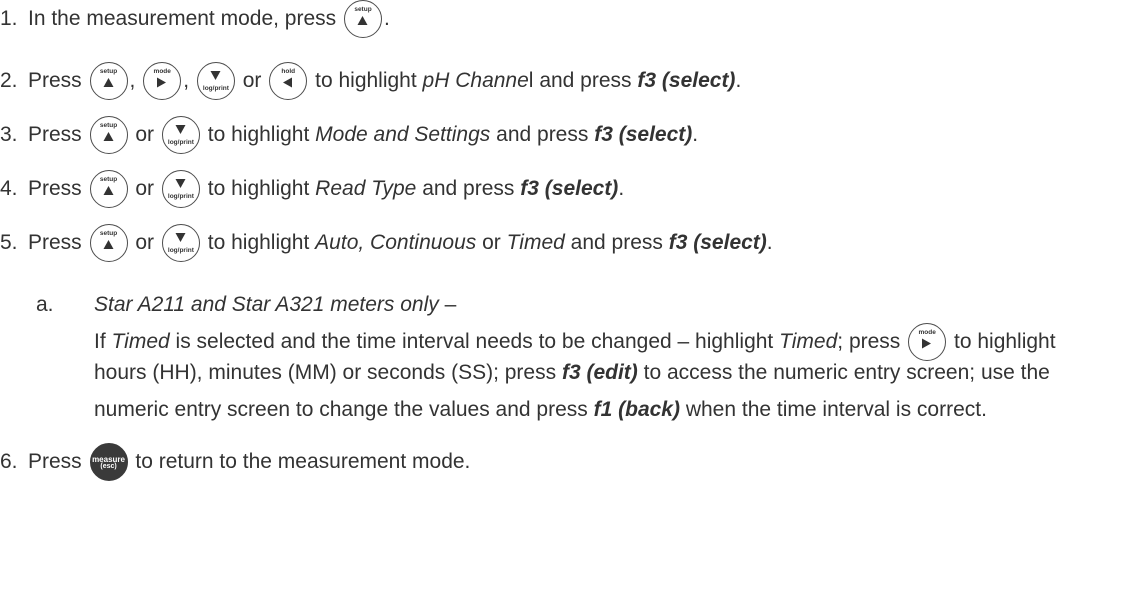  What do you see at coordinates (266, 304) in the screenshot?
I see `substep-title: Star A211 and Star A321 meters only` at bounding box center [266, 304].